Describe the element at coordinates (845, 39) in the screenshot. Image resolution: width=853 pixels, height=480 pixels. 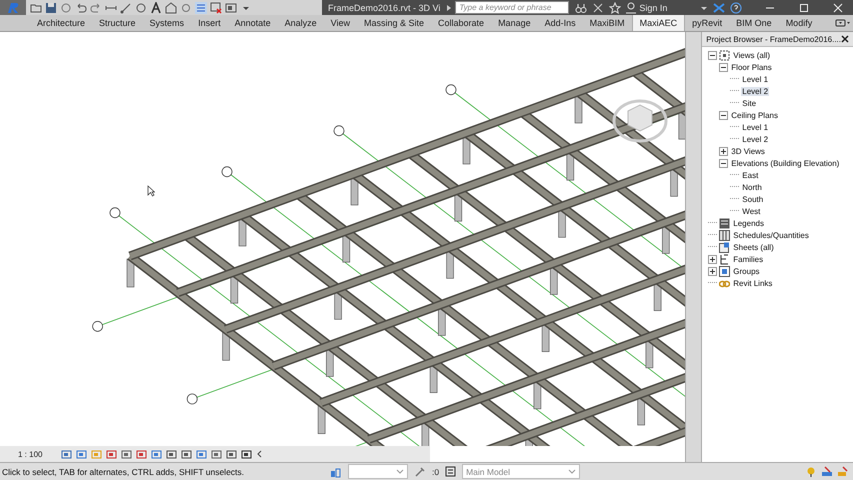
I see `close-icon` at that location.